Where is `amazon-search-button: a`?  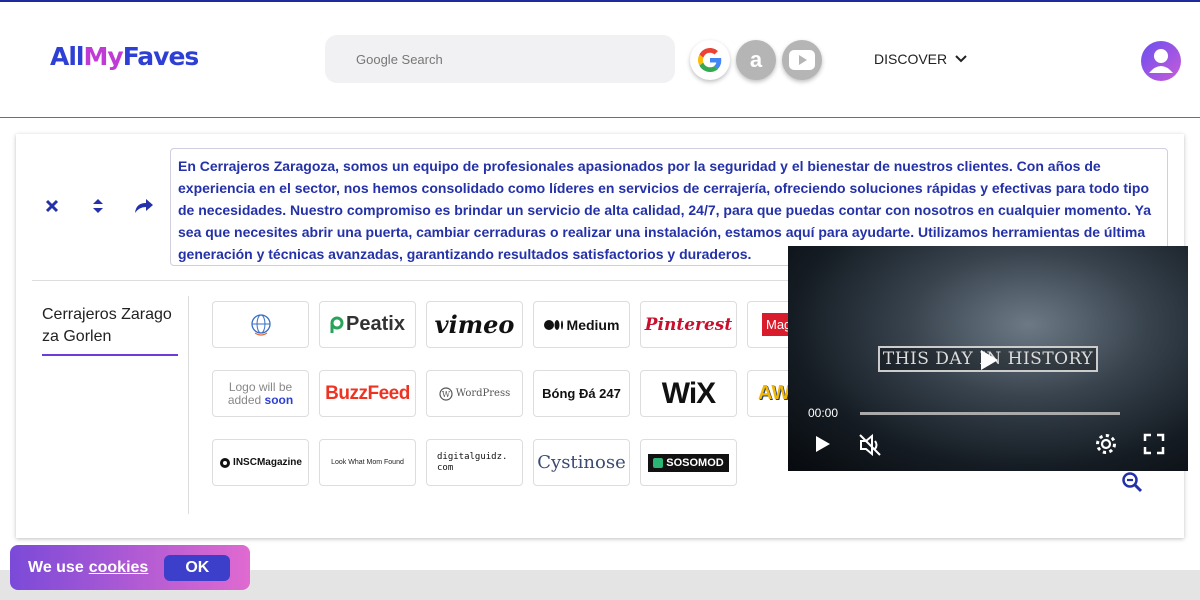
amazon-search-button: a is located at coordinates (756, 60).